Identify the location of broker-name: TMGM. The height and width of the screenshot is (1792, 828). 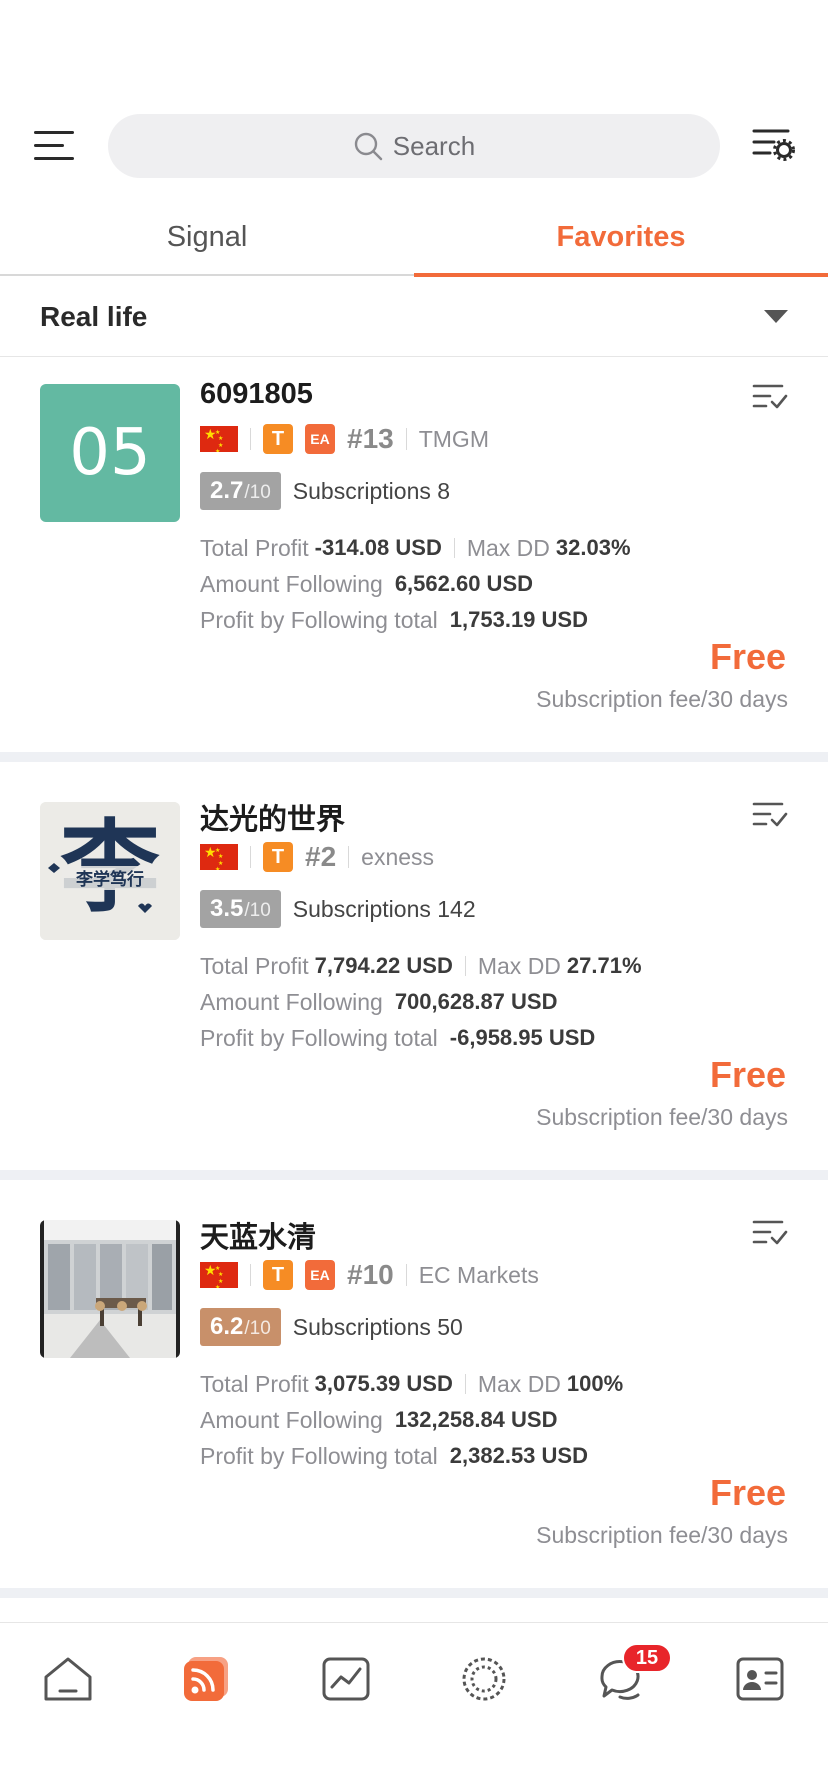
(453, 438).